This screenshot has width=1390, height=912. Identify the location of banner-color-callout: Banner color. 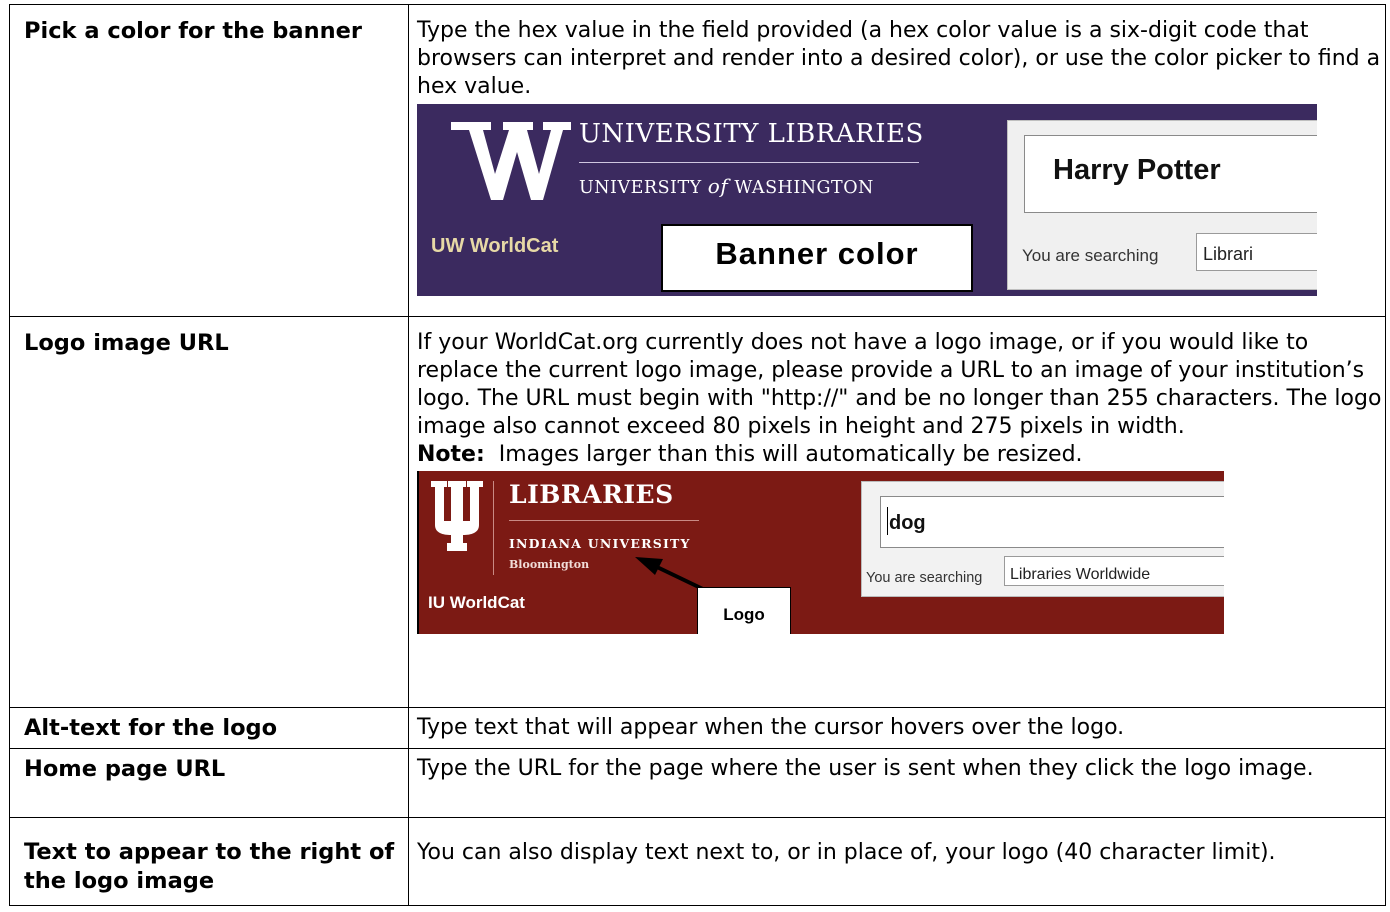
(817, 258).